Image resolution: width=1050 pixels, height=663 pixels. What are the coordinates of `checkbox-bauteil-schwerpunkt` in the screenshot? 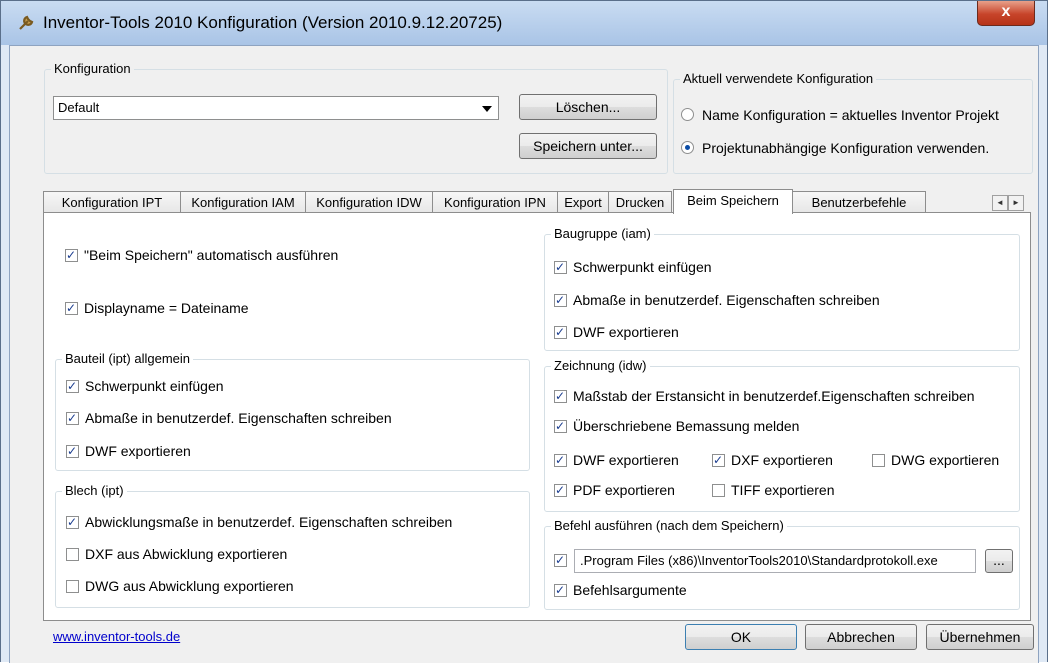 It's located at (72, 386).